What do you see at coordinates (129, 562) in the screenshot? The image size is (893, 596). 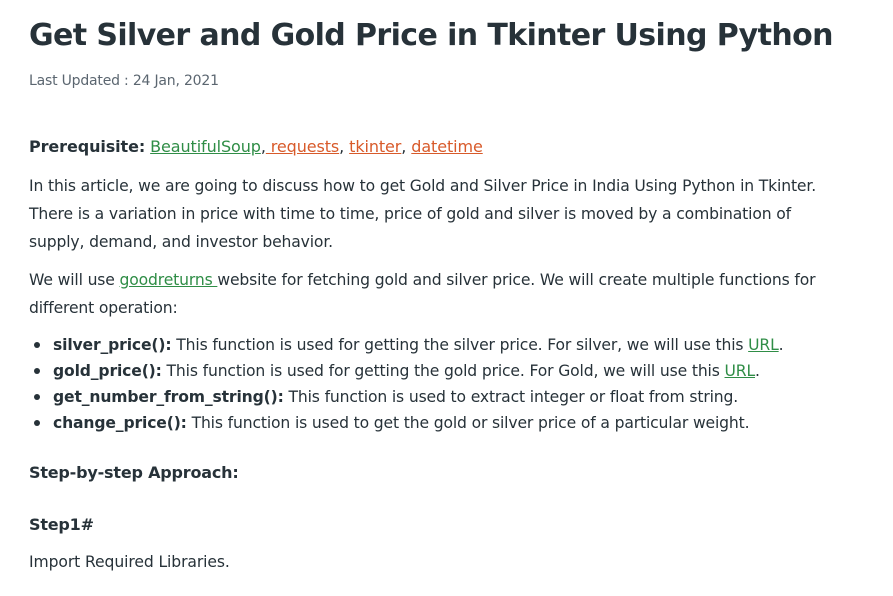 I see `step1-text: Import Required Libraries.` at bounding box center [129, 562].